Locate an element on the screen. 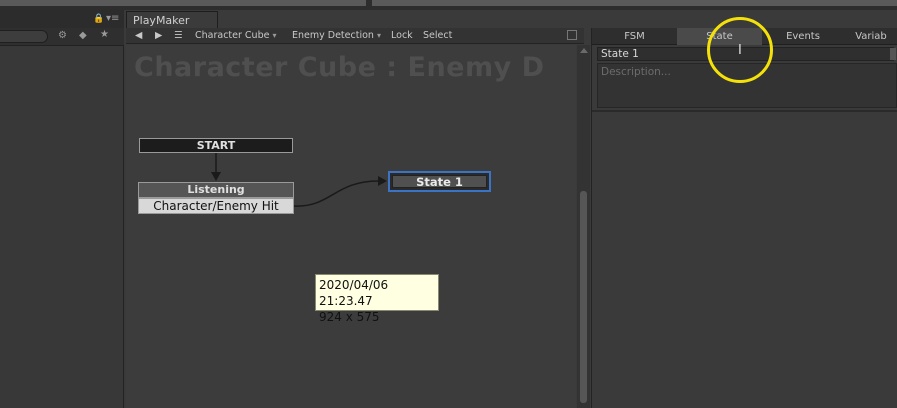 This screenshot has width=897, height=408. start-node: START is located at coordinates (216, 145).